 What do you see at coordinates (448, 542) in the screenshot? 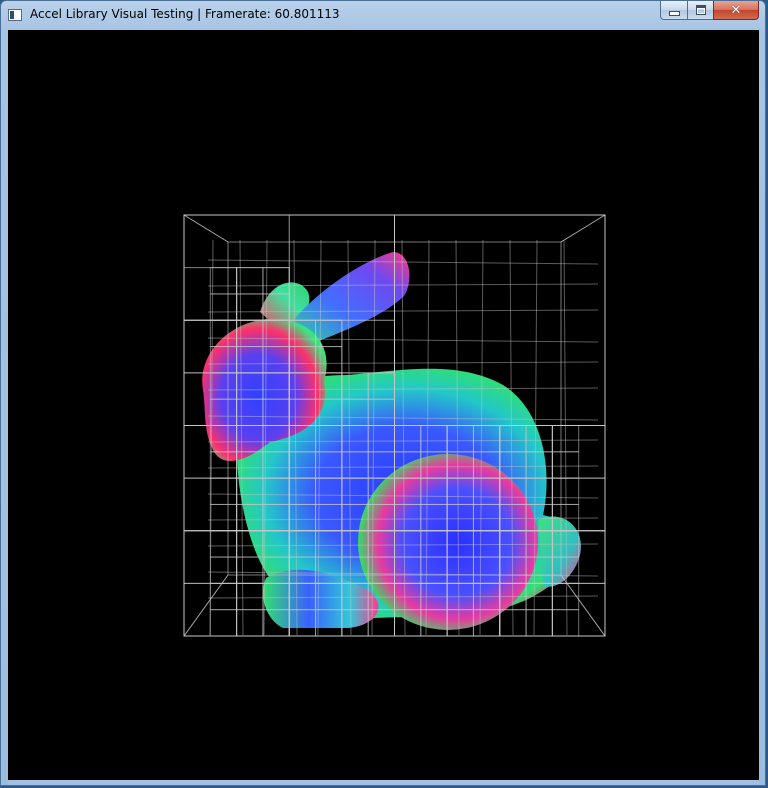
I see `bunny-thigh` at bounding box center [448, 542].